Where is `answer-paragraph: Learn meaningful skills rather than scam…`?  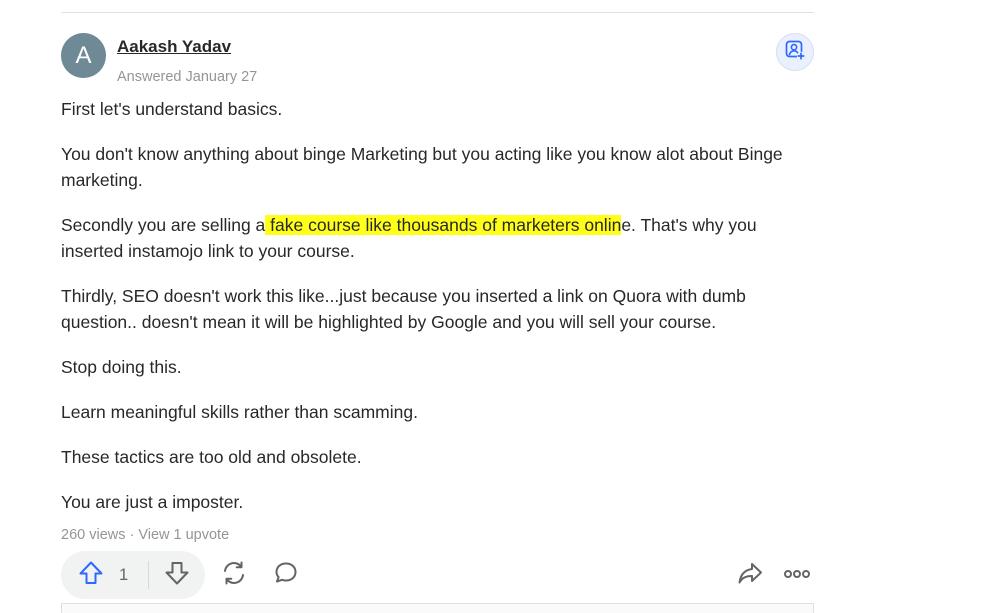
answer-paragraph: Learn meaningful skills rather than scam… is located at coordinates (239, 412).